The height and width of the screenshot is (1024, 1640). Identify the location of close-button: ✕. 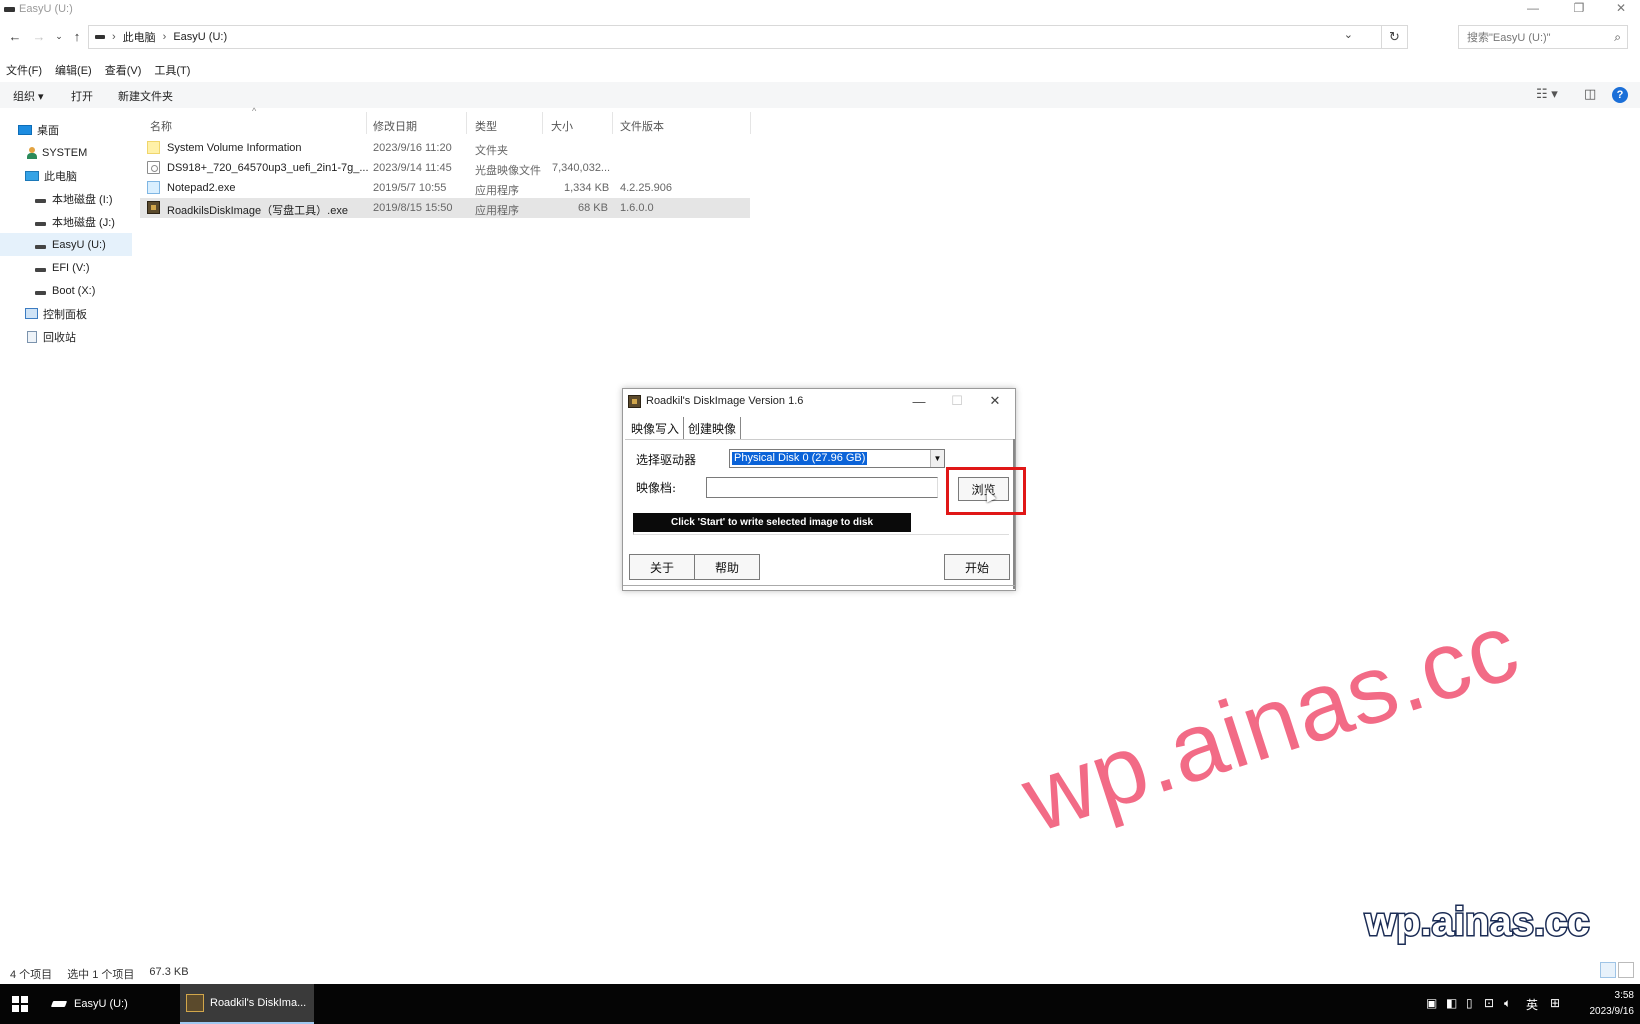
(1621, 8).